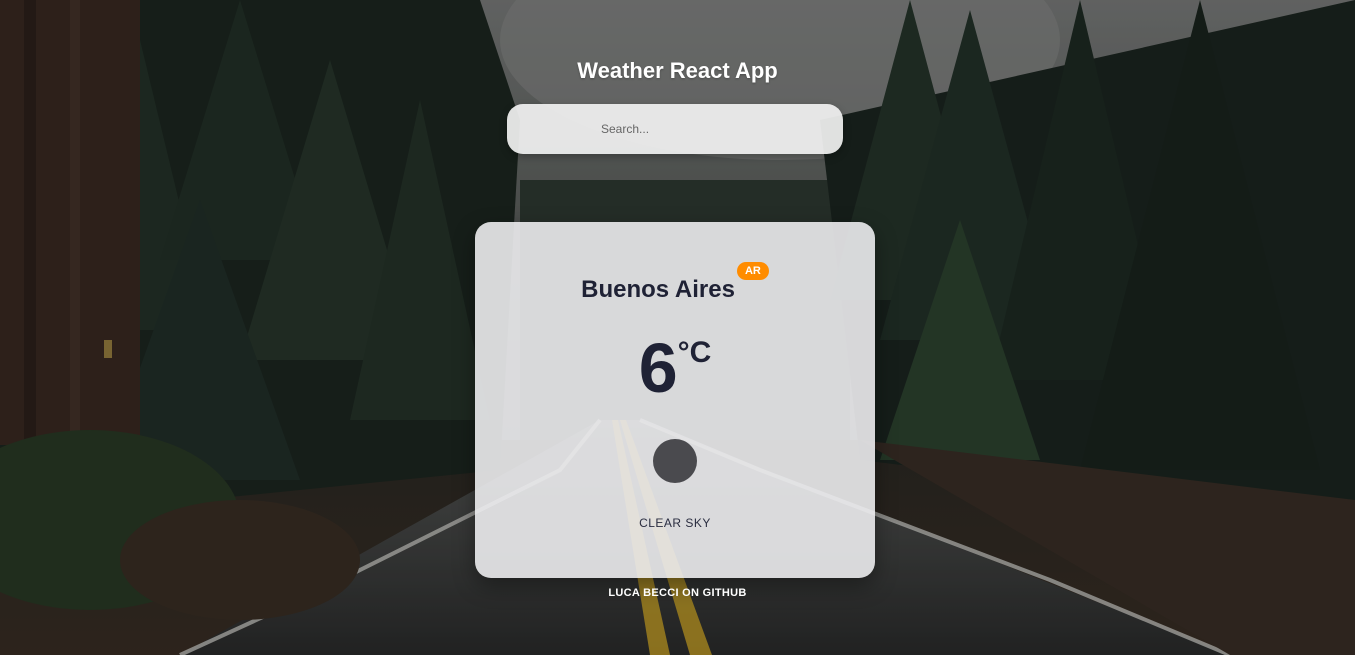 The height and width of the screenshot is (655, 1355). I want to click on temperature-value: 6, so click(658, 368).